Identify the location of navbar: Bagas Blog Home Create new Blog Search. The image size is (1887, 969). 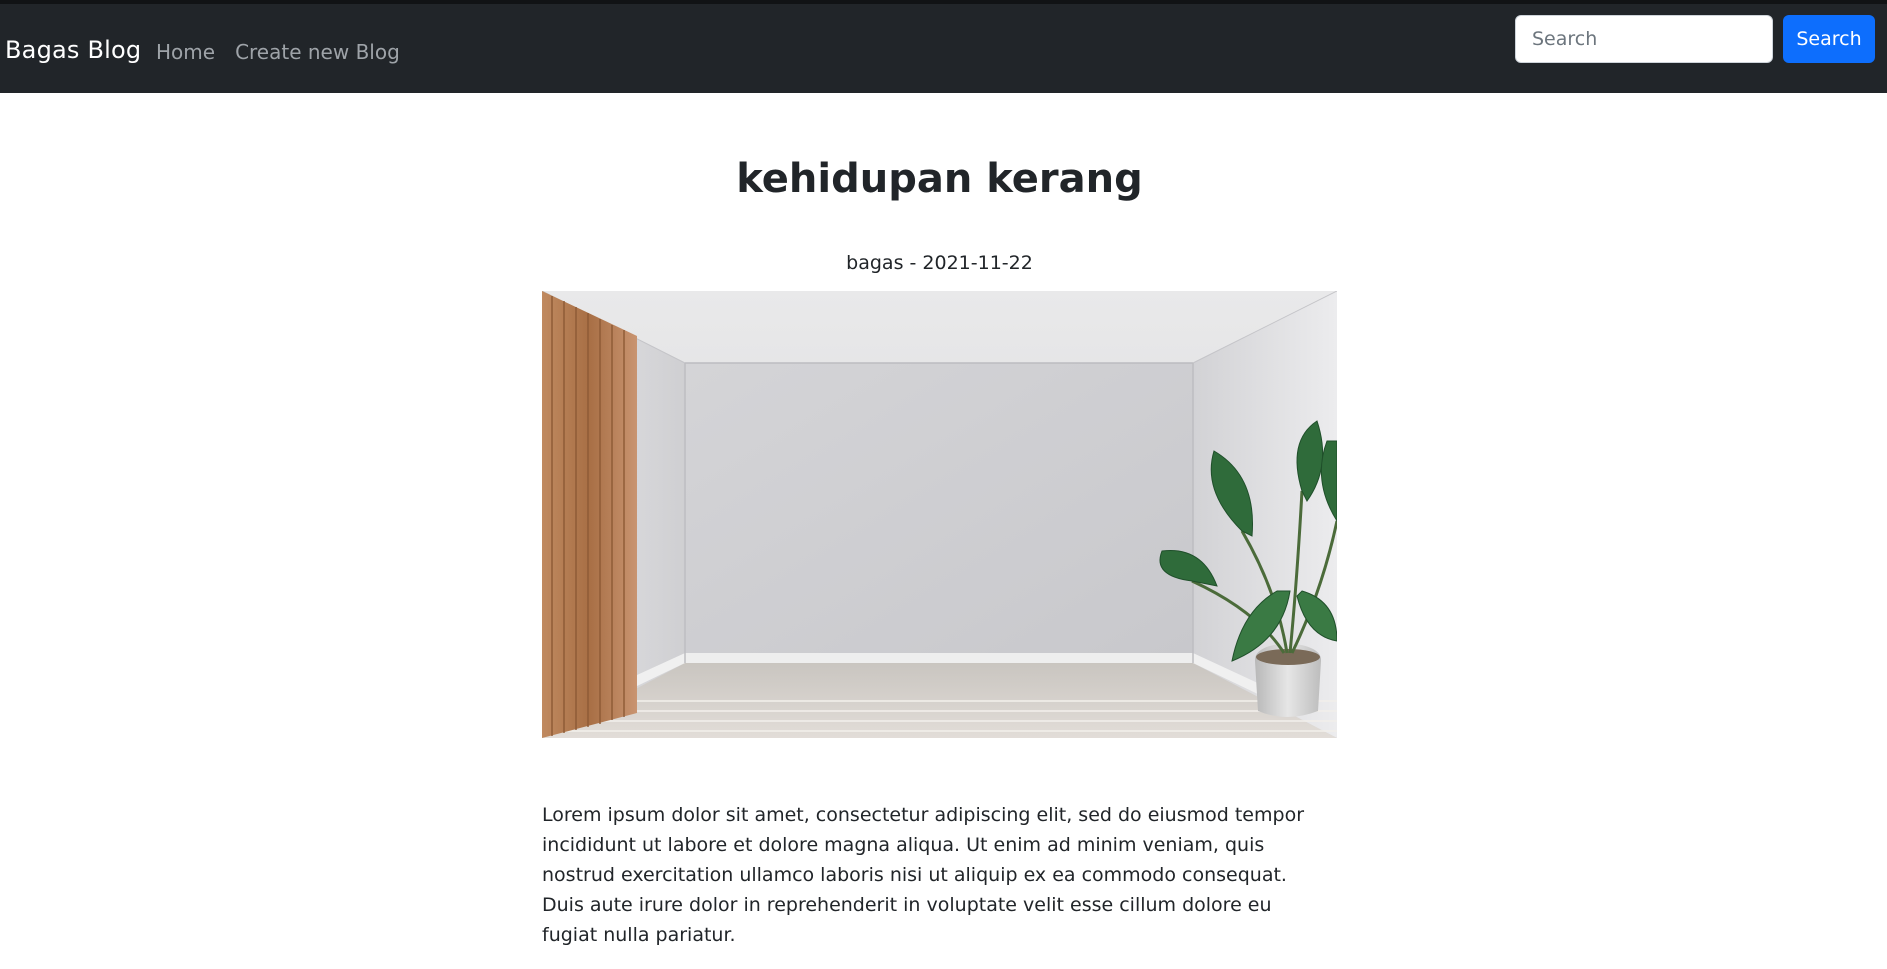
(943, 48).